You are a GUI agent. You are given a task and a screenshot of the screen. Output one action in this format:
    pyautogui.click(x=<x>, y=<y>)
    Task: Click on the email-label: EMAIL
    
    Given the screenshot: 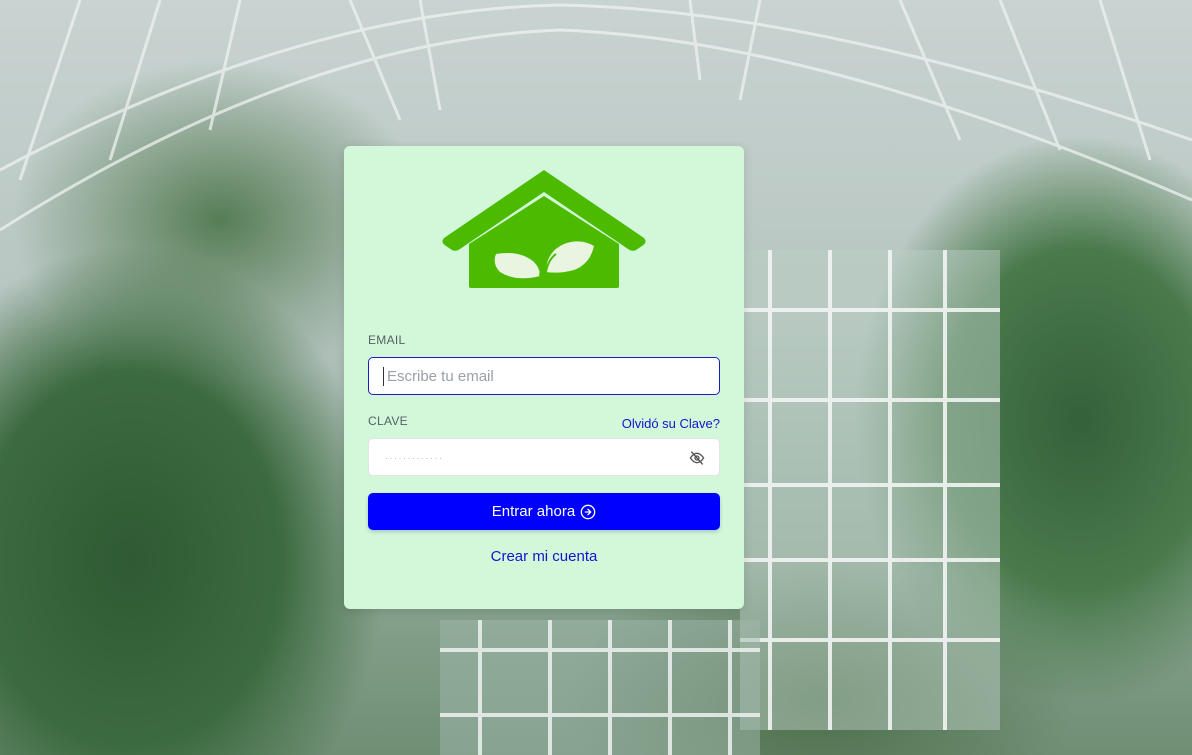 What is the action you would take?
    pyautogui.click(x=387, y=340)
    